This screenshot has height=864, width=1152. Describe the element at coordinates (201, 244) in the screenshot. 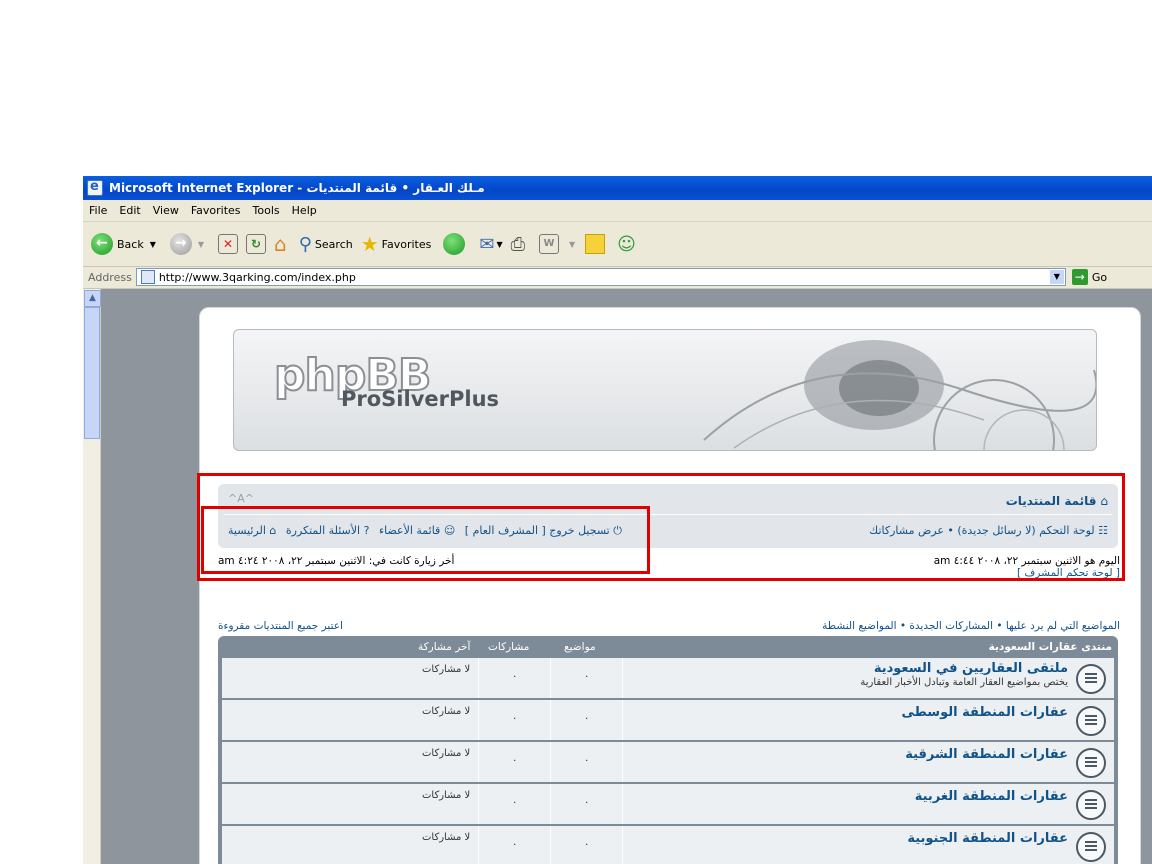

I see `forward-dropdown-icon: ▼` at that location.